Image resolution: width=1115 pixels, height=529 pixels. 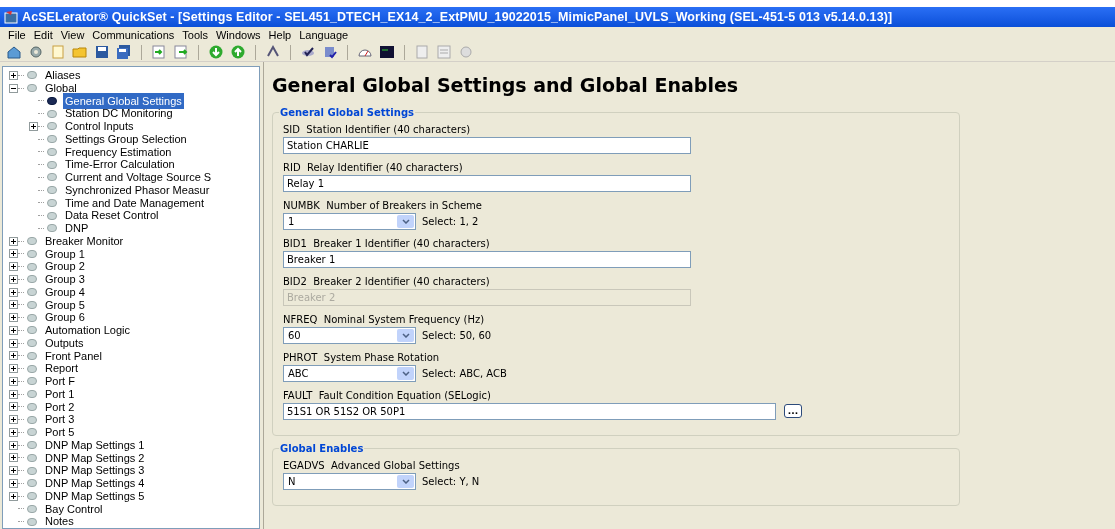 I want to click on tree-item: General Global Settings, so click(x=123, y=101).